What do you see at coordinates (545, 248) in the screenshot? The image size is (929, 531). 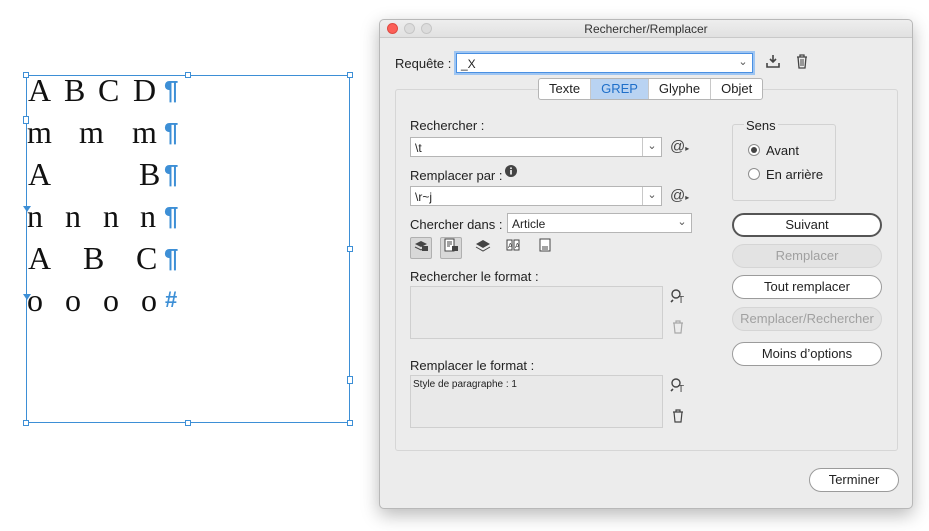 I see `include-footnotes-icon` at bounding box center [545, 248].